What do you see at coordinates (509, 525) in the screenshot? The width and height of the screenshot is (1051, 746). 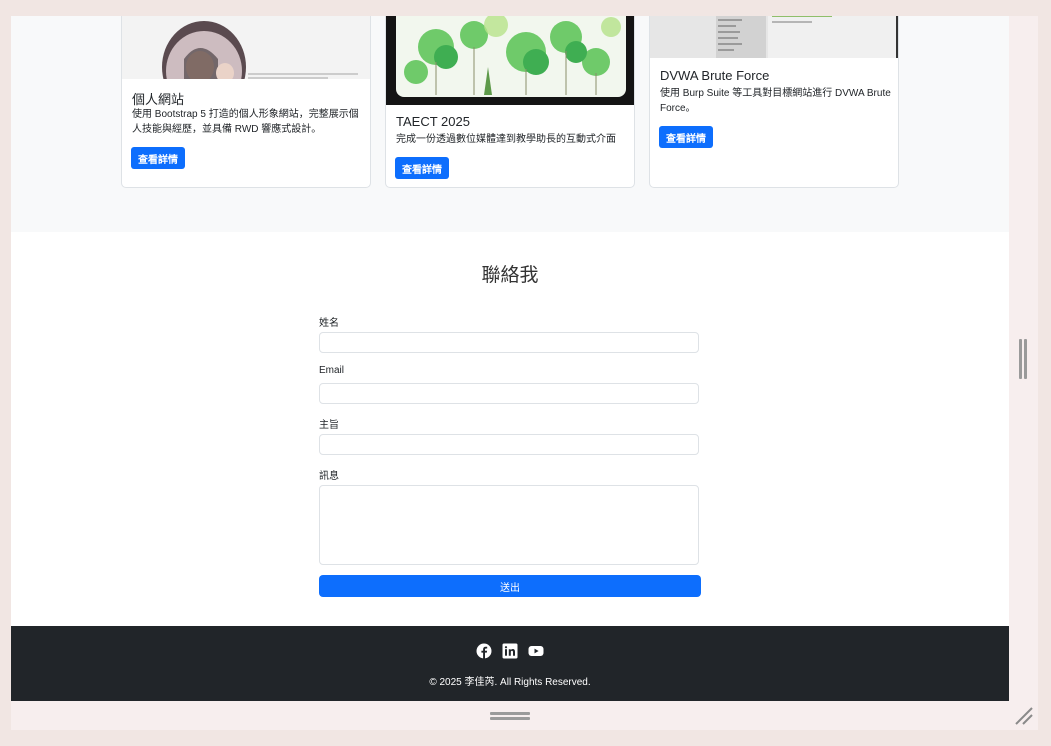 I see `message-textarea` at bounding box center [509, 525].